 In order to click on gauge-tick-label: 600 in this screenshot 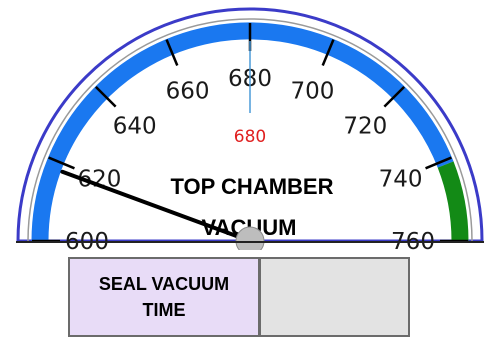, I will do `click(87, 239)`.